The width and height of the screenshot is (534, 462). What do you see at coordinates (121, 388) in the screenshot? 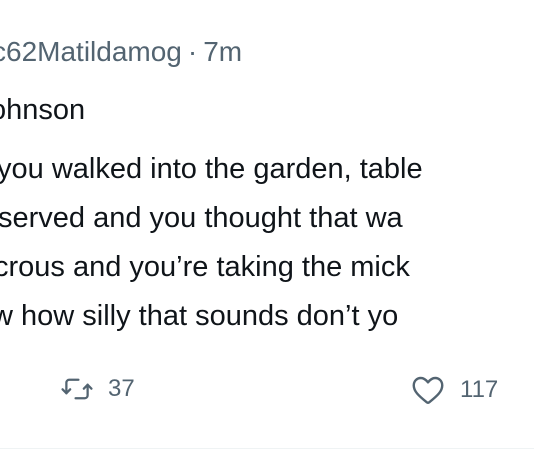
I see `retweet-count: 37` at bounding box center [121, 388].